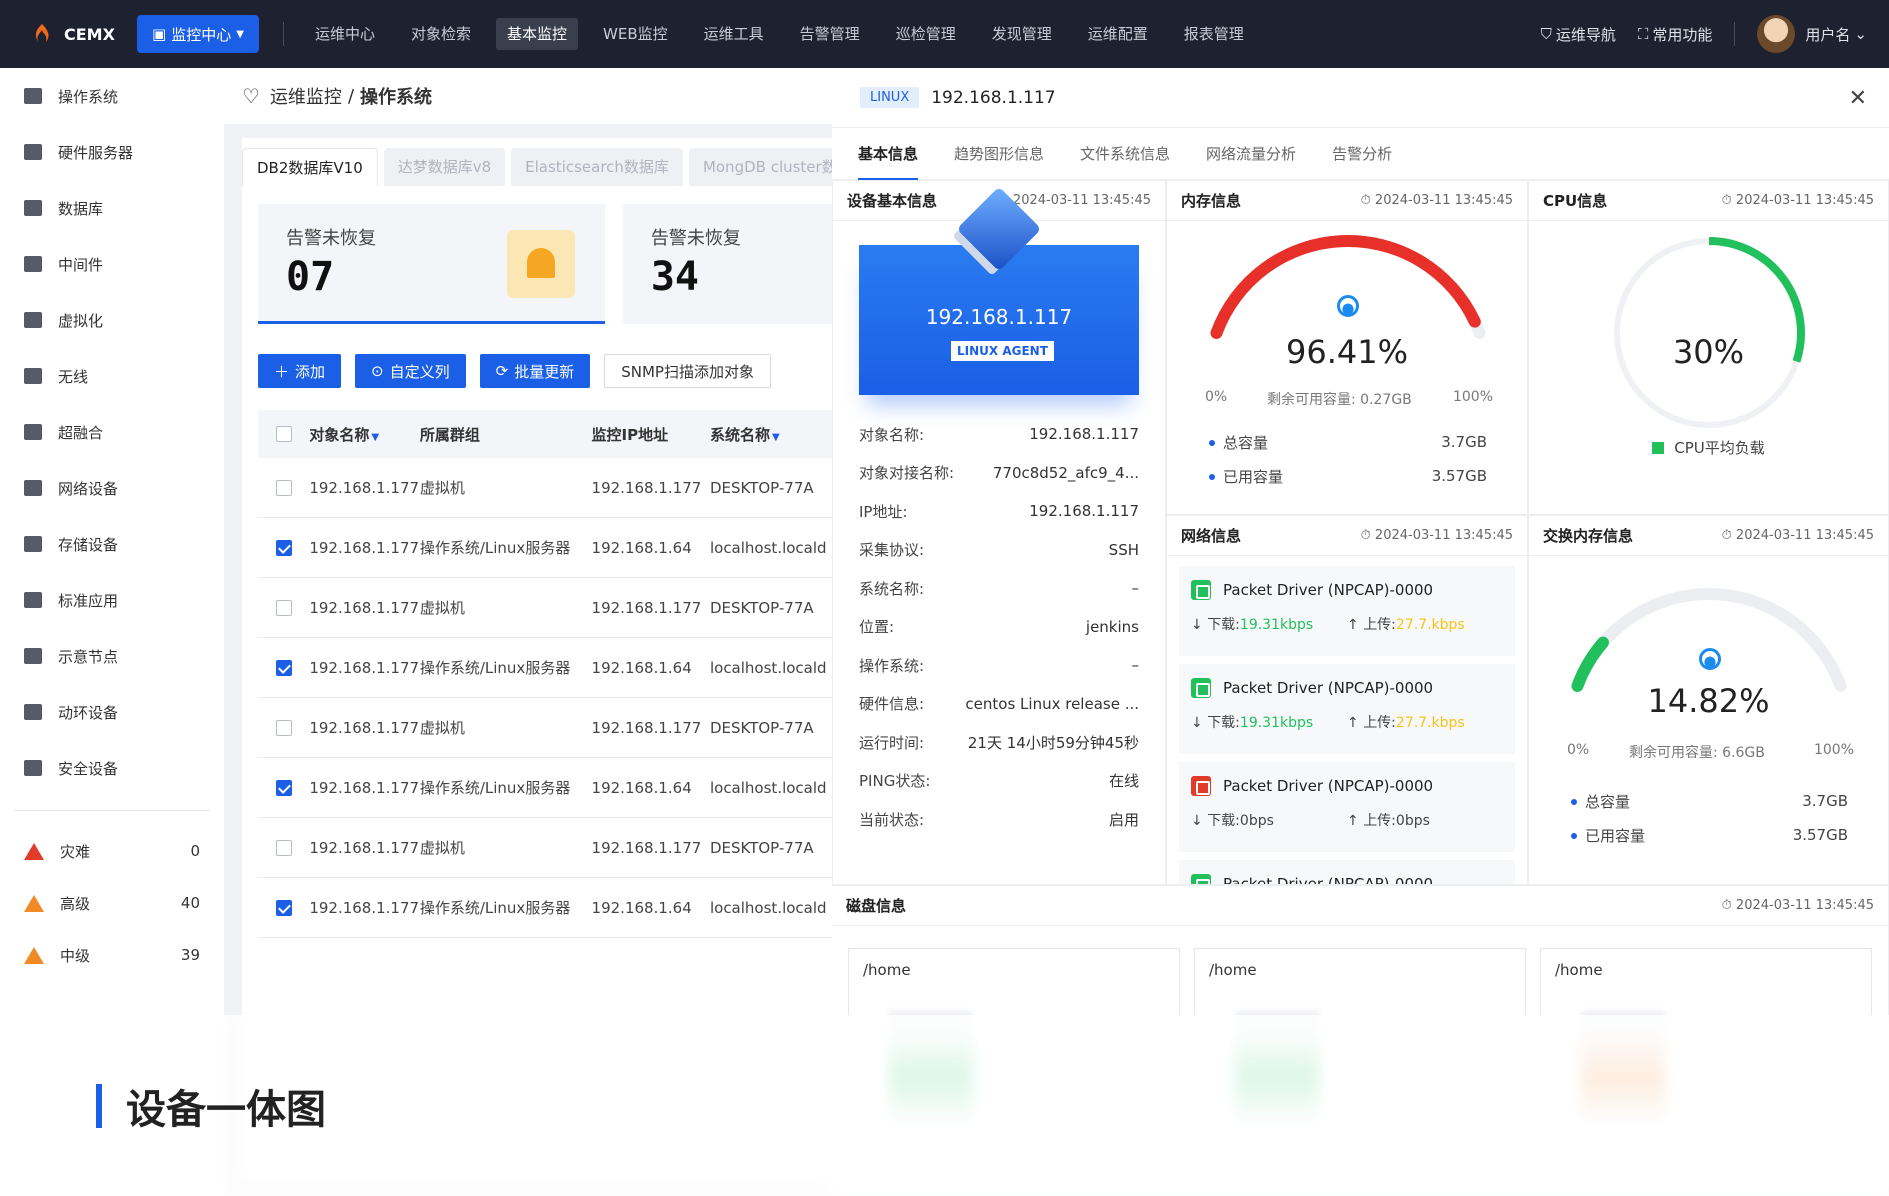 This screenshot has height=1196, width=1889. What do you see at coordinates (112, 544) in the screenshot?
I see `sidebar-item: 存储设备` at bounding box center [112, 544].